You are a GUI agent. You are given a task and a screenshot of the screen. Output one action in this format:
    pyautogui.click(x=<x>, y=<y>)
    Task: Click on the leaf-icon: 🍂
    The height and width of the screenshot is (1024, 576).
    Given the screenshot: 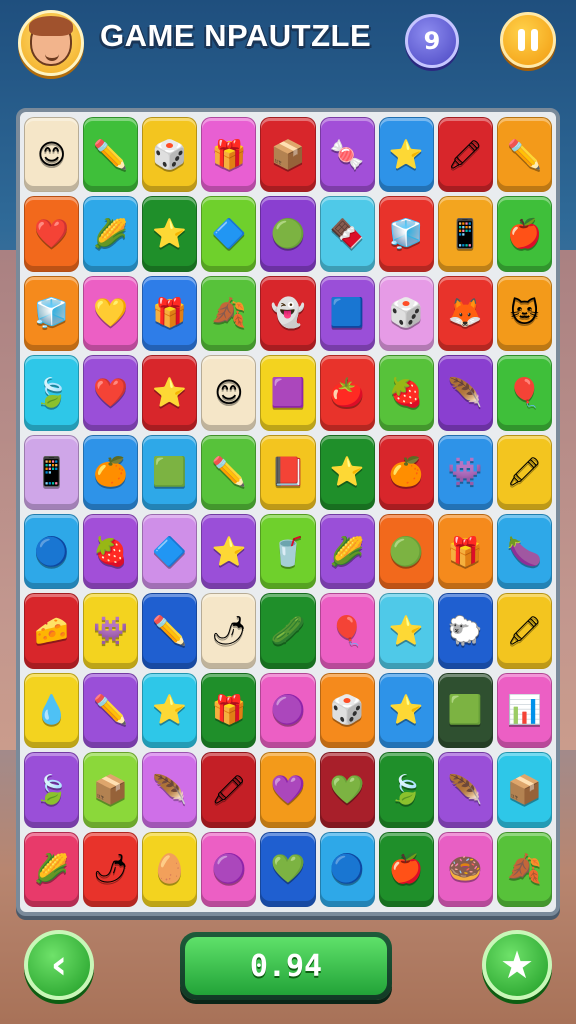 What is the action you would take?
    pyautogui.click(x=524, y=869)
    